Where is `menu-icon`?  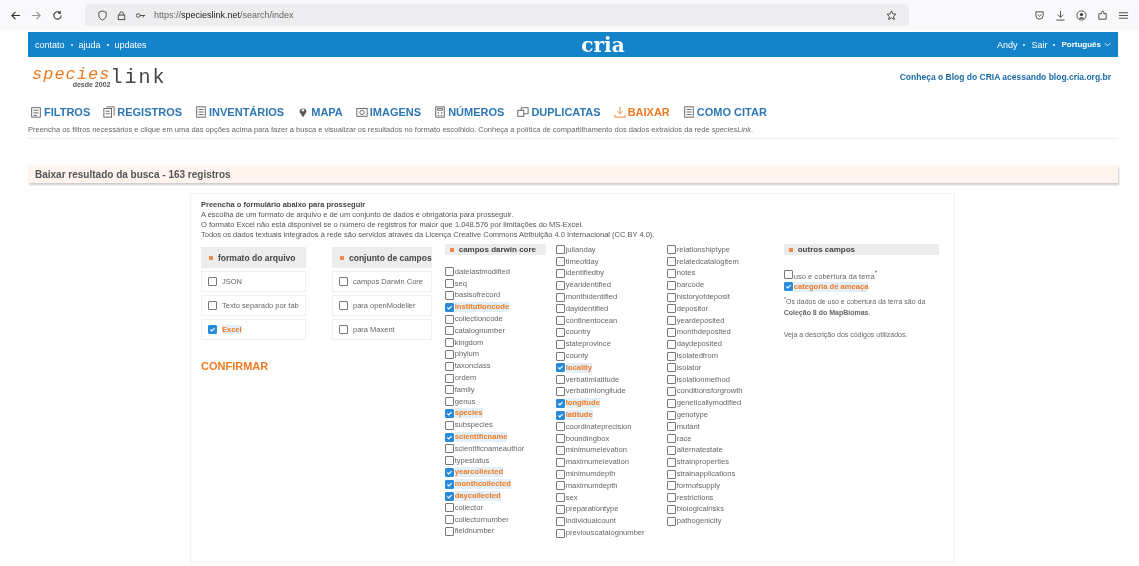 menu-icon is located at coordinates (1123, 15).